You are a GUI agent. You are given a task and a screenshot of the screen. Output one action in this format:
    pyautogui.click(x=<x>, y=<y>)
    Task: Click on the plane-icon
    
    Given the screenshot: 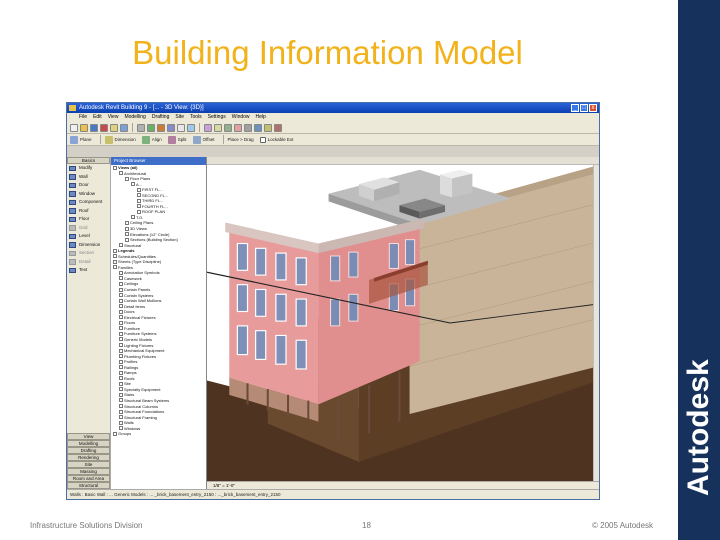 What is the action you would take?
    pyautogui.click(x=74, y=139)
    